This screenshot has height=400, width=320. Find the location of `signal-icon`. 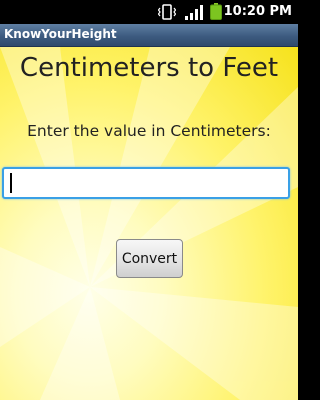

signal-icon is located at coordinates (194, 12).